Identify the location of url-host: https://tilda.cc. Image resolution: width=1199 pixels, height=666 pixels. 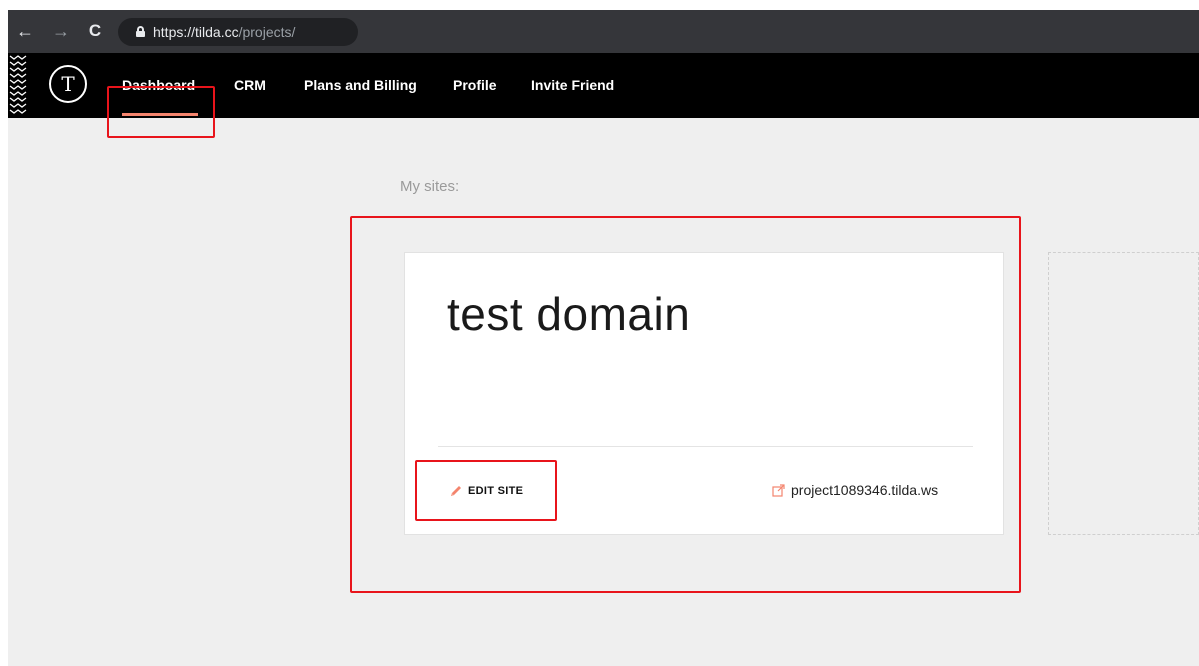
(196, 32).